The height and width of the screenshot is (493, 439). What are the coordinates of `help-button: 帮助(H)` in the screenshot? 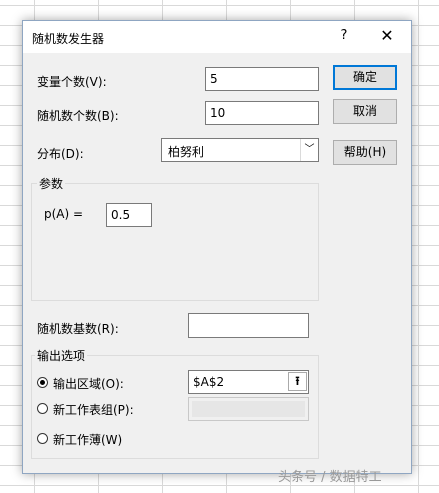 It's located at (365, 152).